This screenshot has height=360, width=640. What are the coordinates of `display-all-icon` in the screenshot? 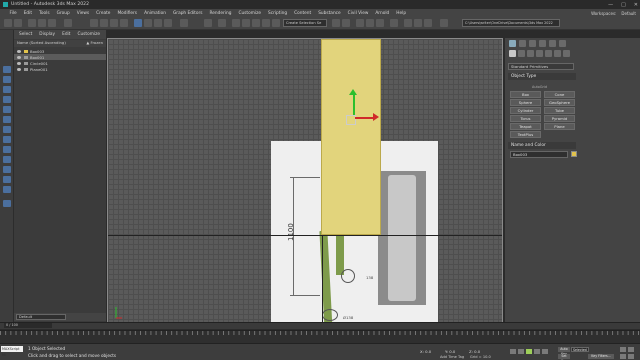 It's located at (7, 189).